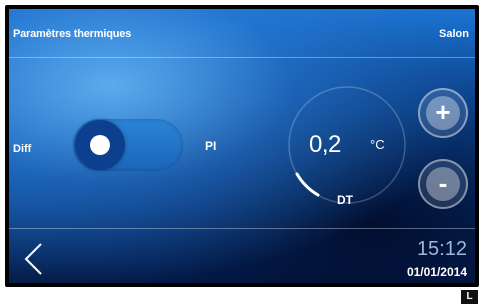 The image size is (484, 305). I want to click on plus-icon: +, so click(443, 113).